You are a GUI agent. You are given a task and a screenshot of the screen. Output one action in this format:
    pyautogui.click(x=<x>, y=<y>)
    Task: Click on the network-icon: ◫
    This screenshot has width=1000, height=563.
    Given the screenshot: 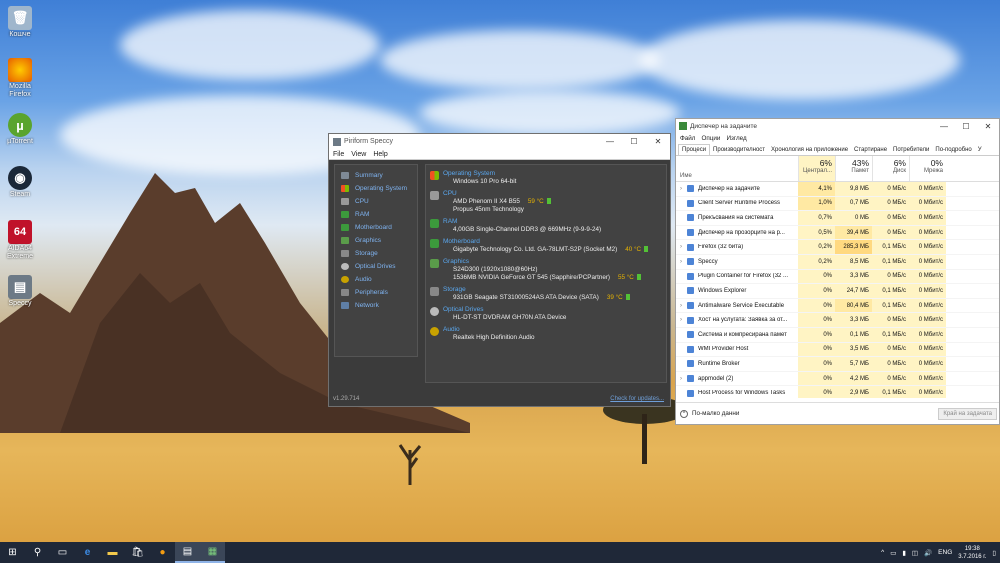 What is the action you would take?
    pyautogui.click(x=915, y=553)
    